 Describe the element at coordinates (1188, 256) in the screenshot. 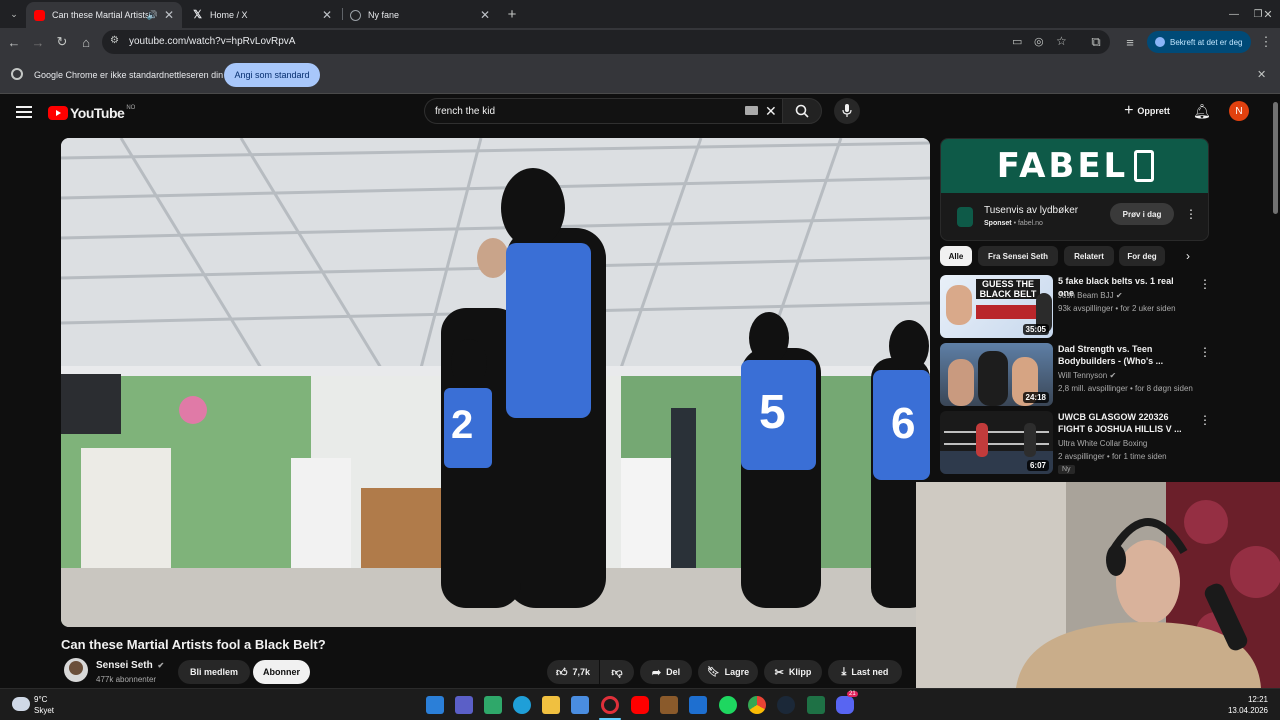

I see `chevron-right-icon: ›` at that location.